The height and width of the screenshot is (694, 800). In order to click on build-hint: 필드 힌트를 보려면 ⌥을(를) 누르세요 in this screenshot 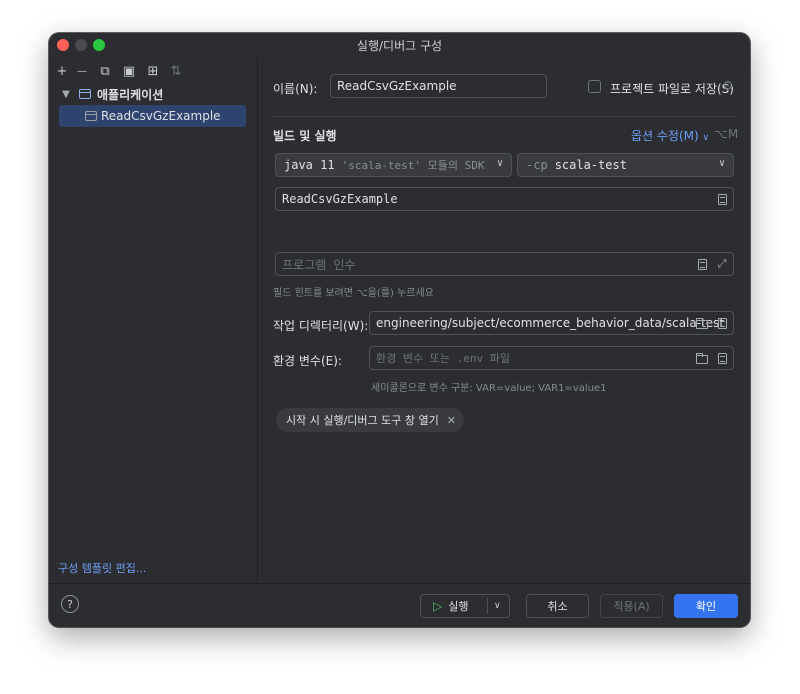, I will do `click(353, 293)`.